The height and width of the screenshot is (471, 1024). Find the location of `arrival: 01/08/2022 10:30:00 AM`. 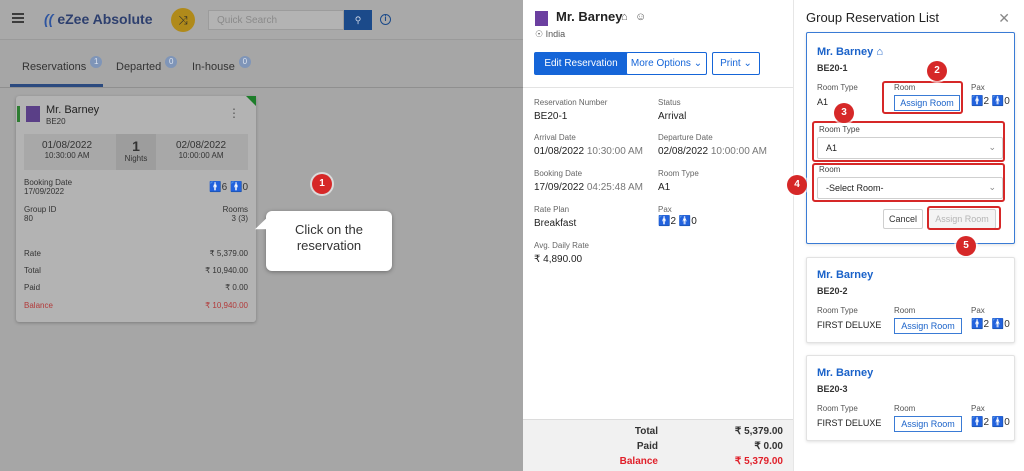

arrival: 01/08/2022 10:30:00 AM is located at coordinates (67, 150).